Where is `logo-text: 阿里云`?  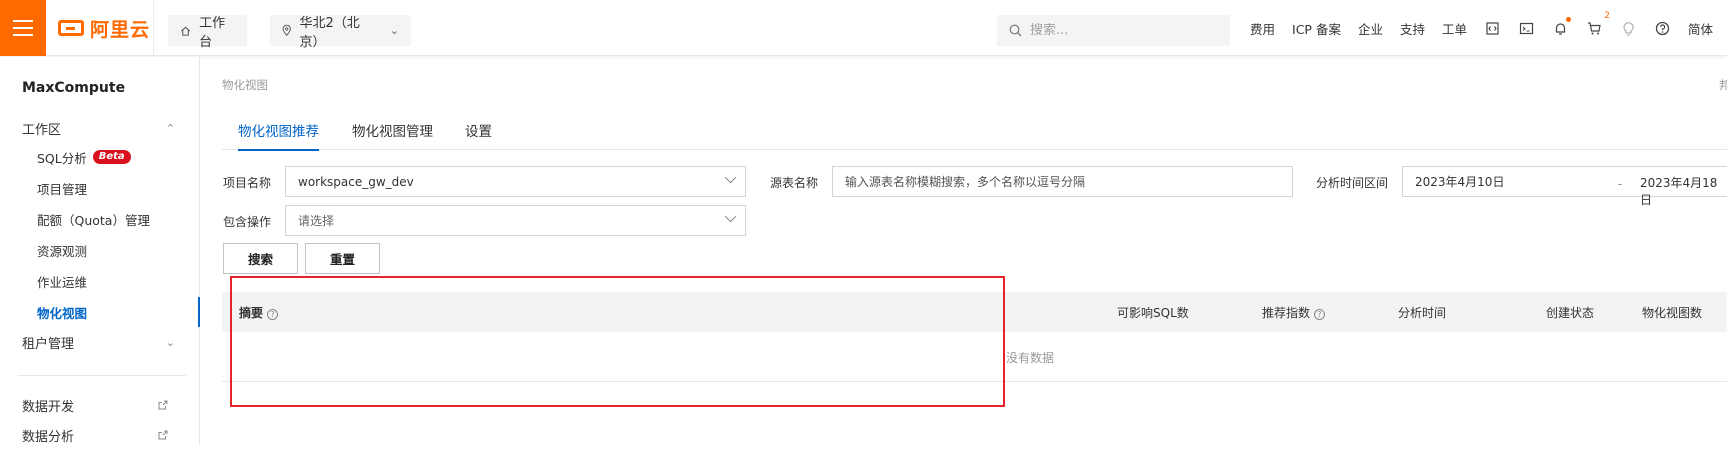
logo-text: 阿里云 is located at coordinates (120, 29).